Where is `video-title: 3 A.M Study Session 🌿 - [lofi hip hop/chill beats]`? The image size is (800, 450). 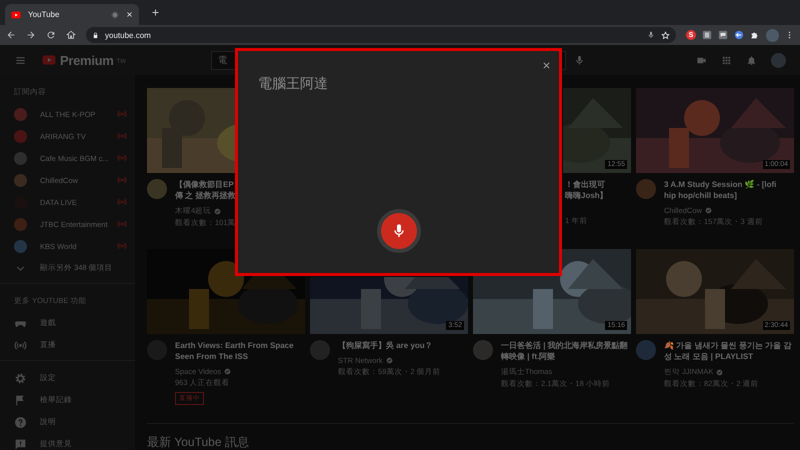 video-title: 3 A.M Study Session 🌿 - [lofi hip hop/chill beats] is located at coordinates (720, 190).